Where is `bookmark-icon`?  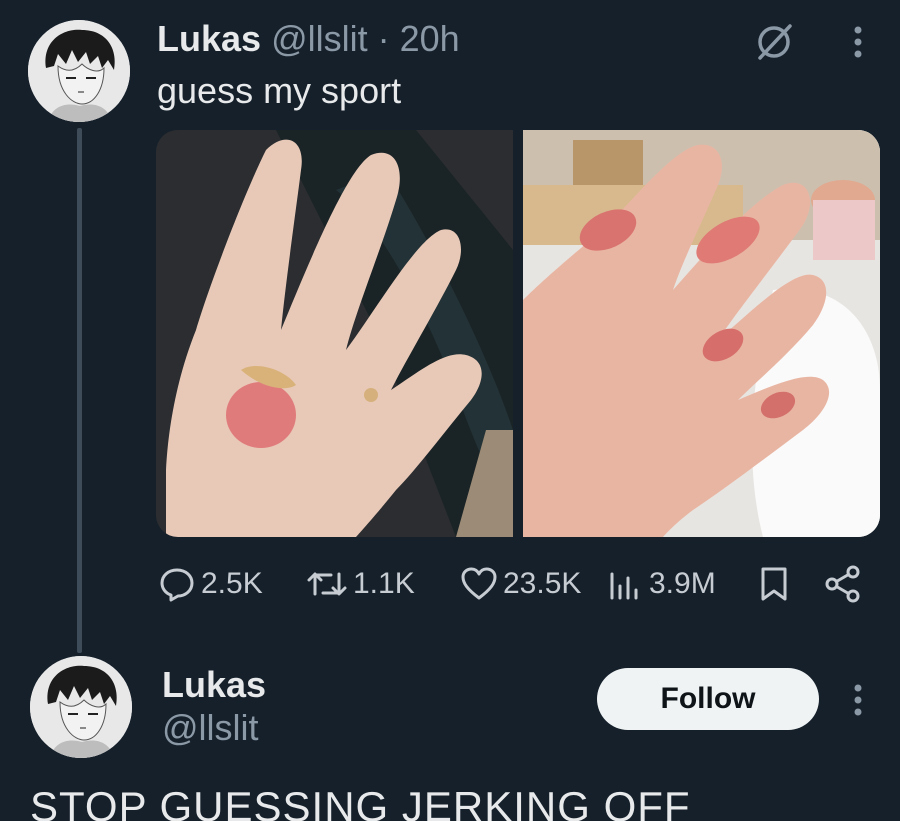
bookmark-icon is located at coordinates (774, 584).